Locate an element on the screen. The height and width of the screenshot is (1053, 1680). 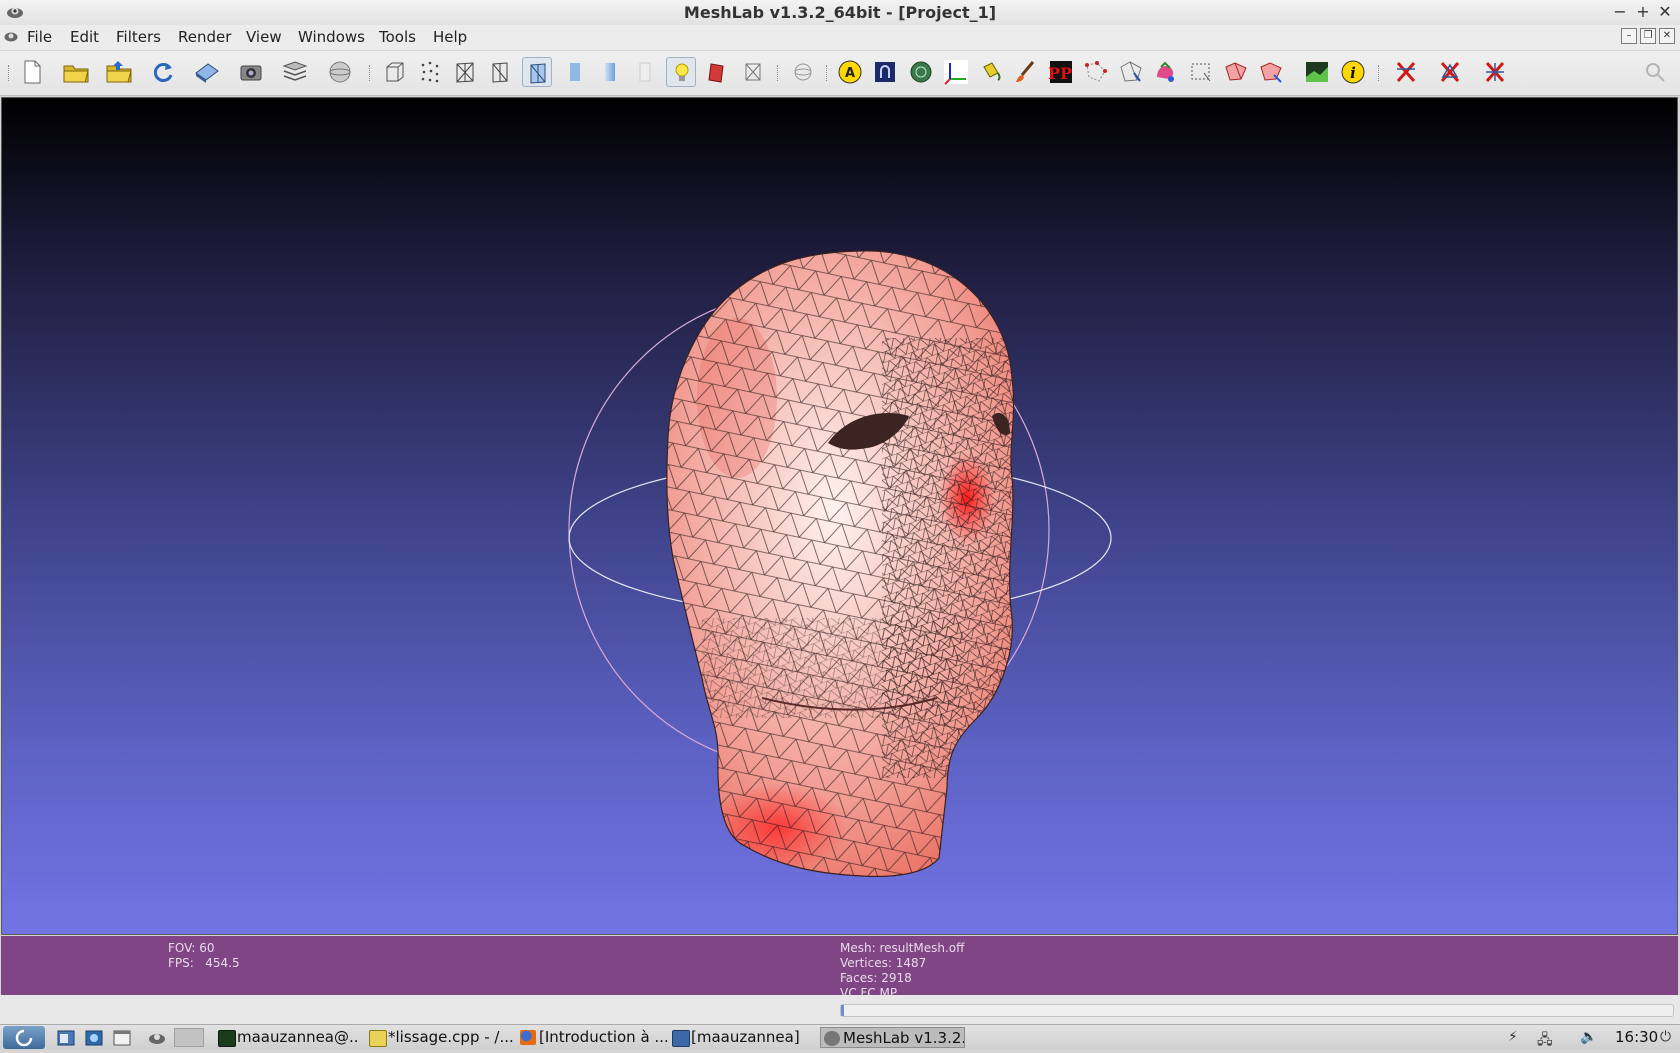
open-project-icon is located at coordinates (76, 72).